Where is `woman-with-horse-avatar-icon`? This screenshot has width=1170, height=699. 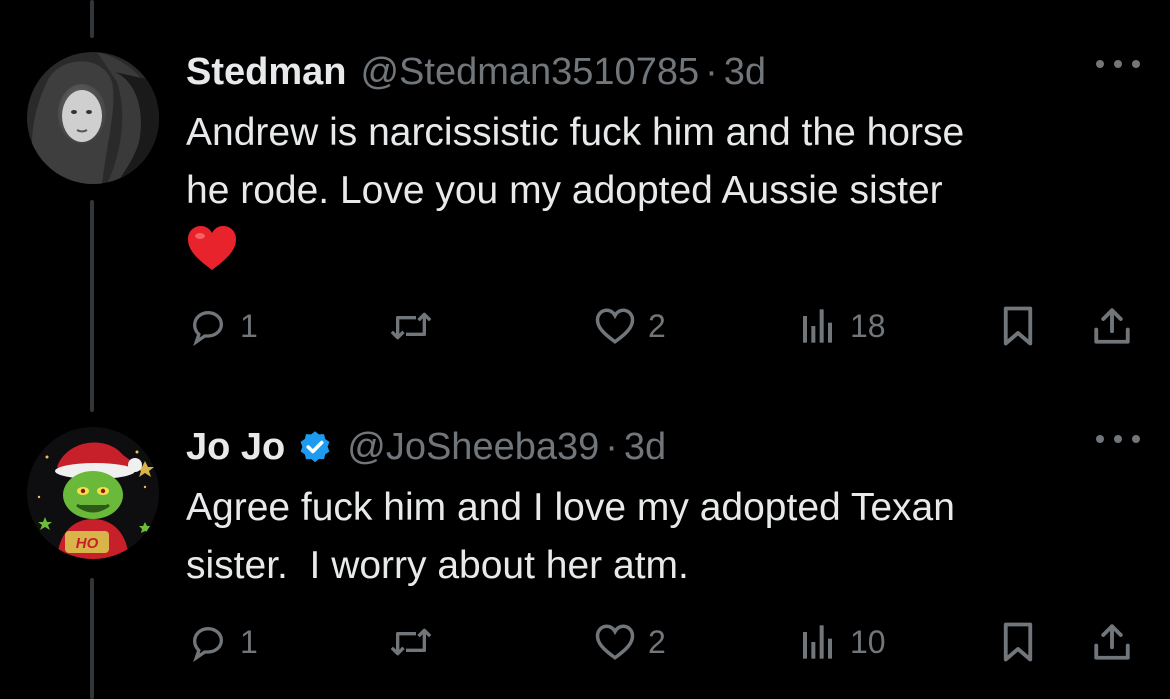 woman-with-horse-avatar-icon is located at coordinates (93, 118).